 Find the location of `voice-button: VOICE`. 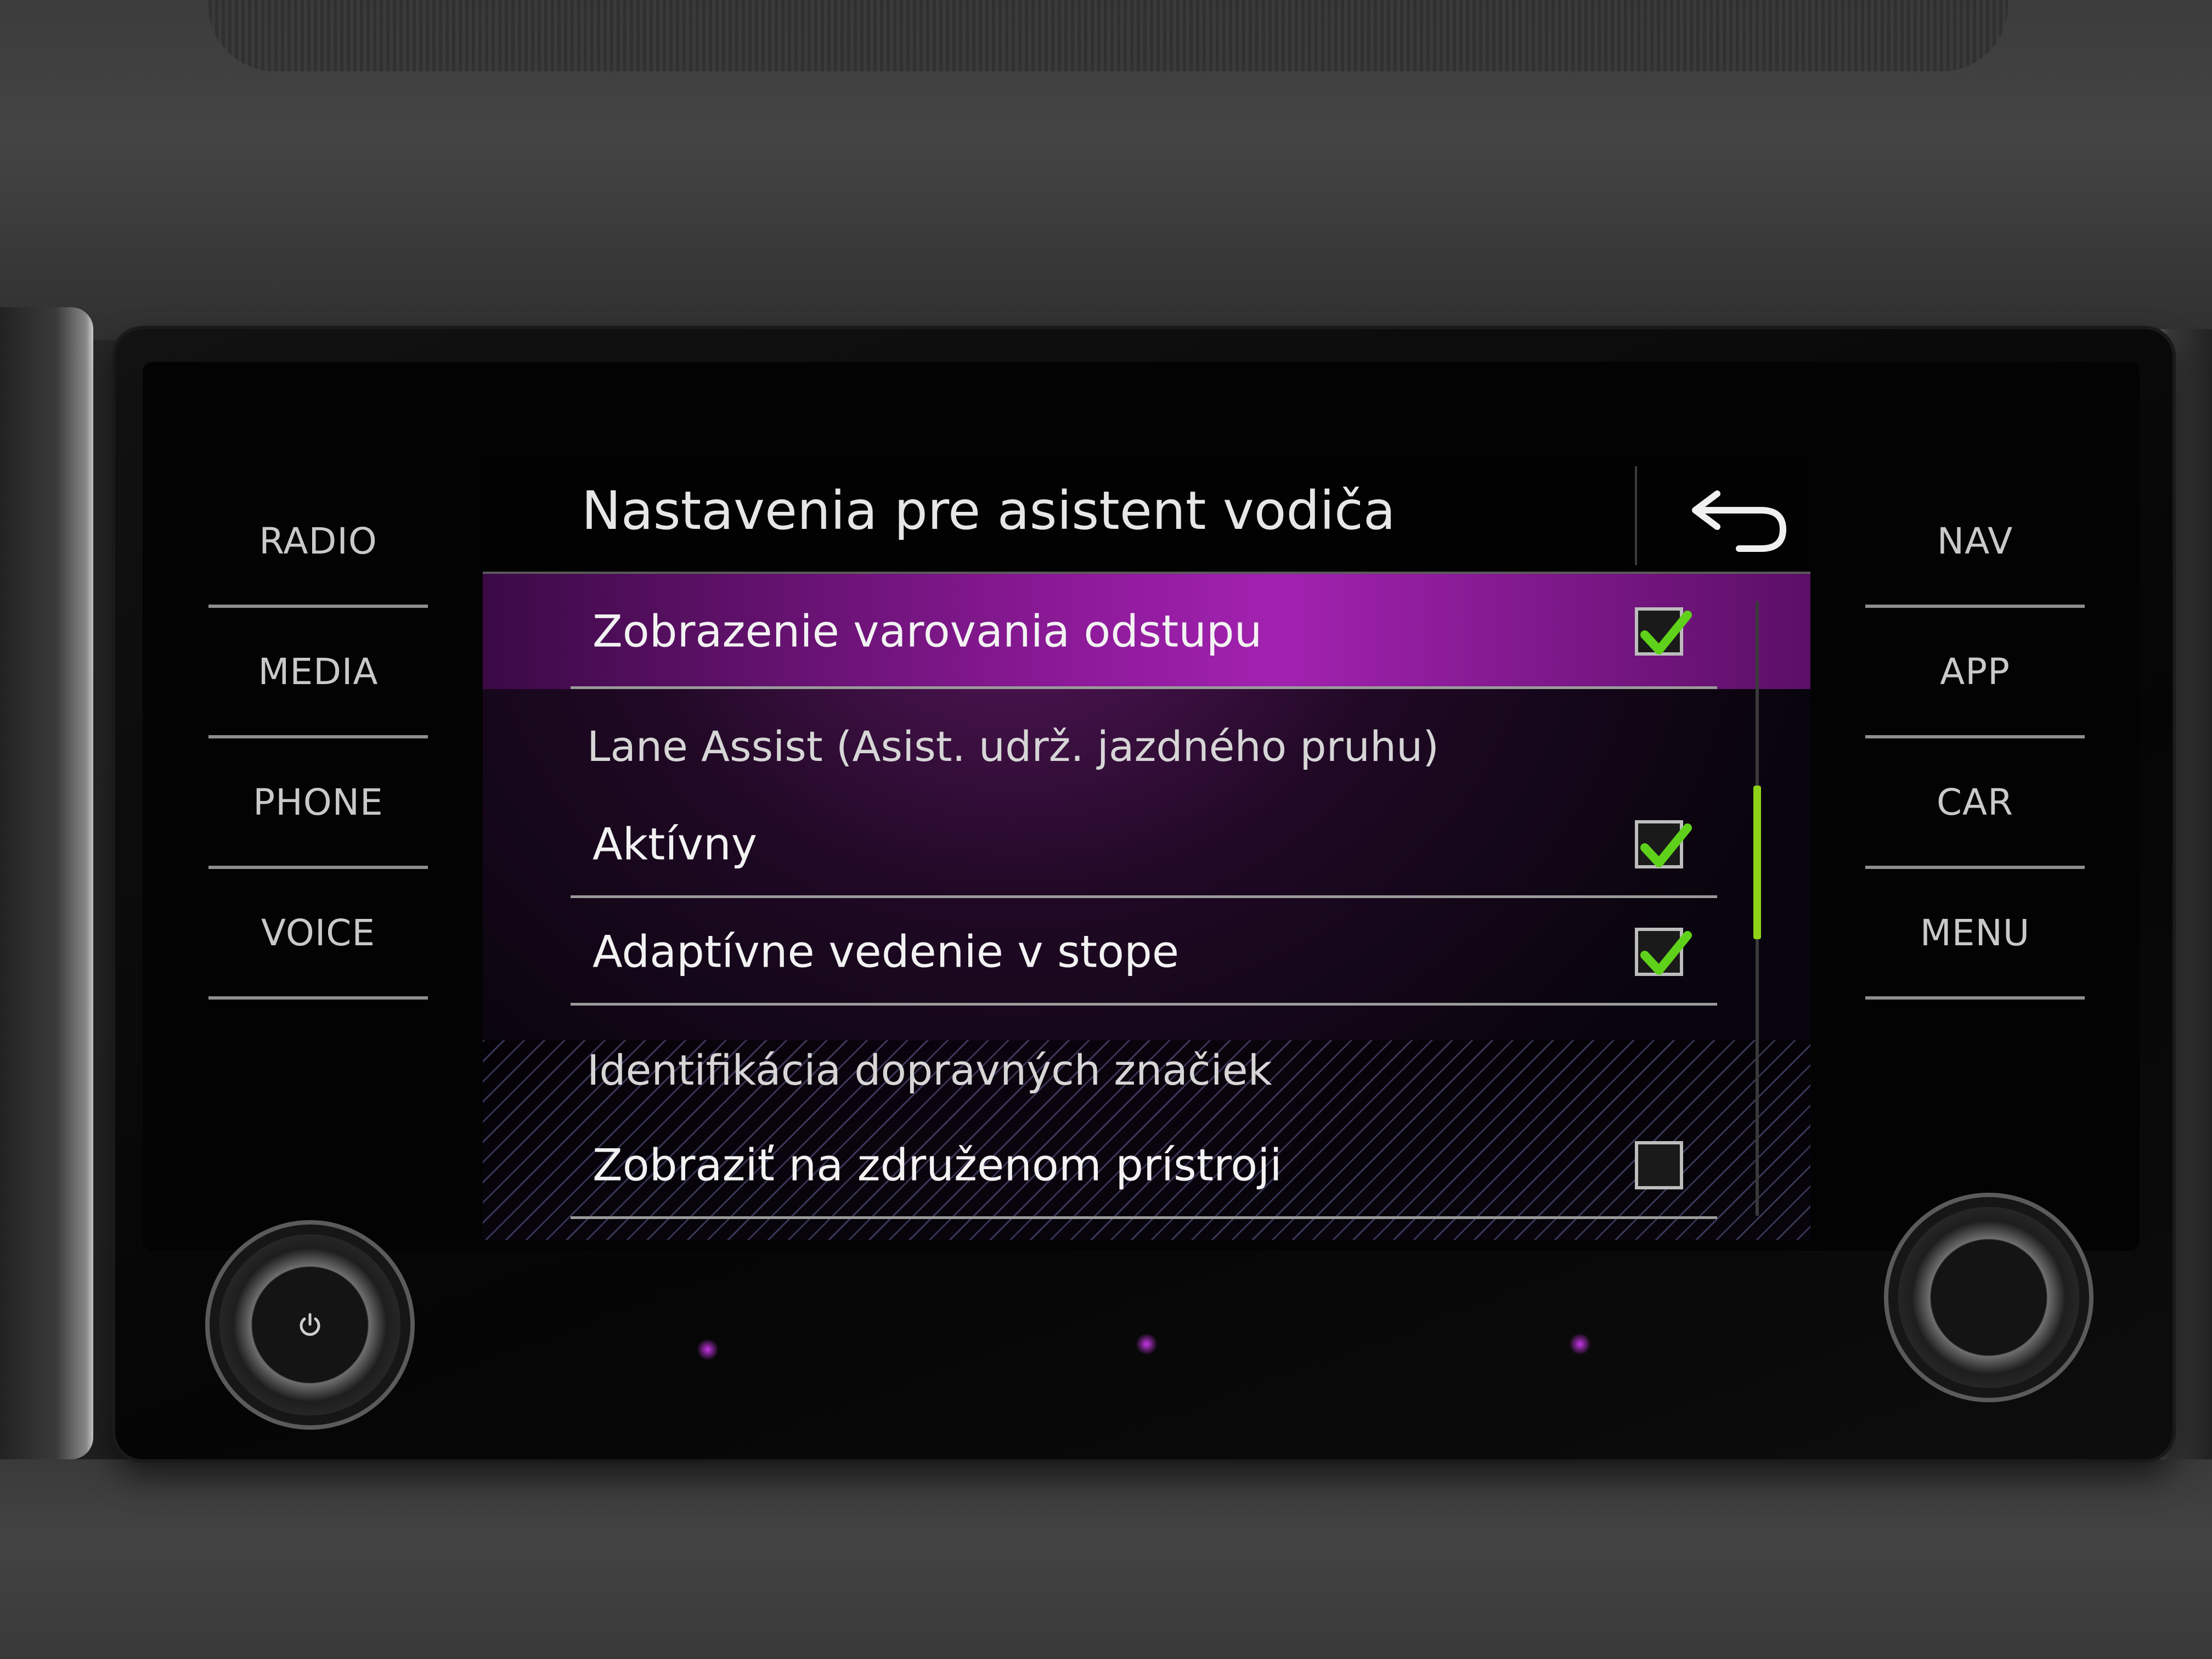

voice-button: VOICE is located at coordinates (318, 935).